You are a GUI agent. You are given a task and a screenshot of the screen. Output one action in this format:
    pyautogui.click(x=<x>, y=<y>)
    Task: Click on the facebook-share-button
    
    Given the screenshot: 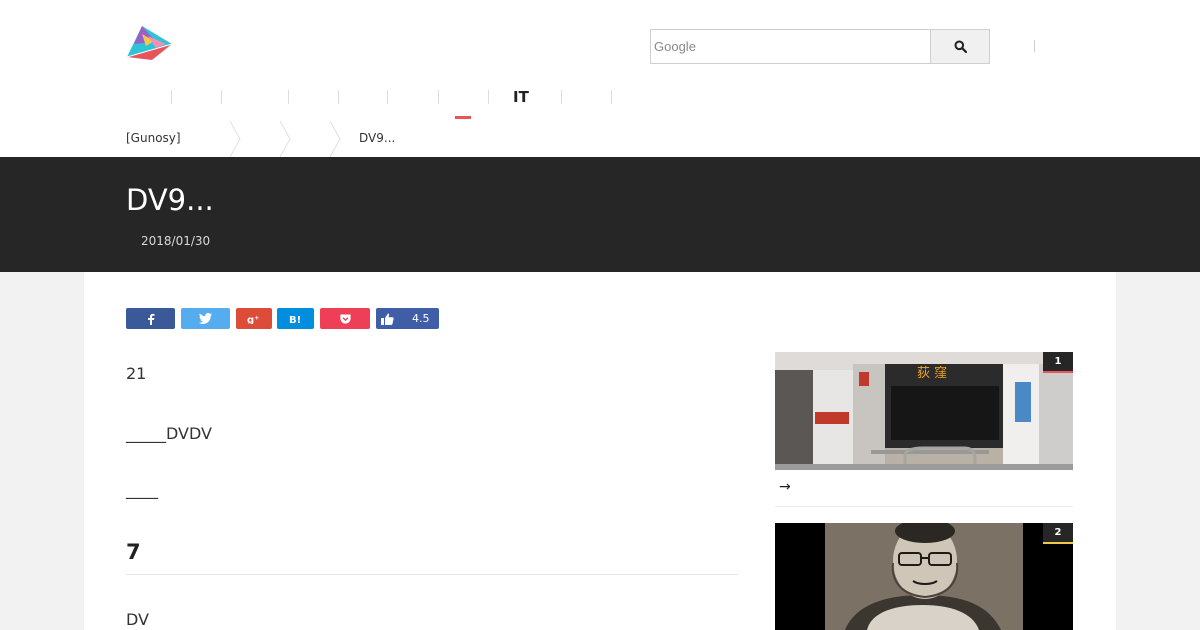 What is the action you would take?
    pyautogui.click(x=150, y=318)
    